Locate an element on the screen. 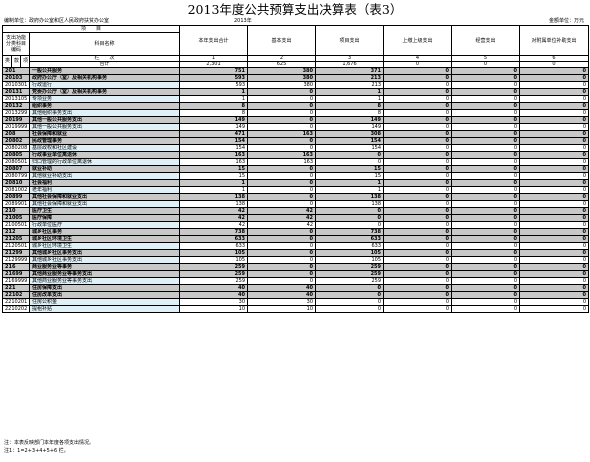 The width and height of the screenshot is (590, 462). row-value: 213 is located at coordinates (350, 78).